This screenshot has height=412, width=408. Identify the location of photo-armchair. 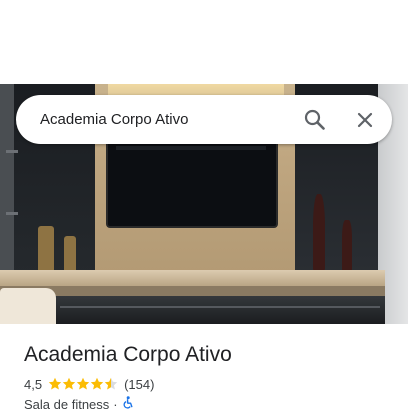
(28, 306).